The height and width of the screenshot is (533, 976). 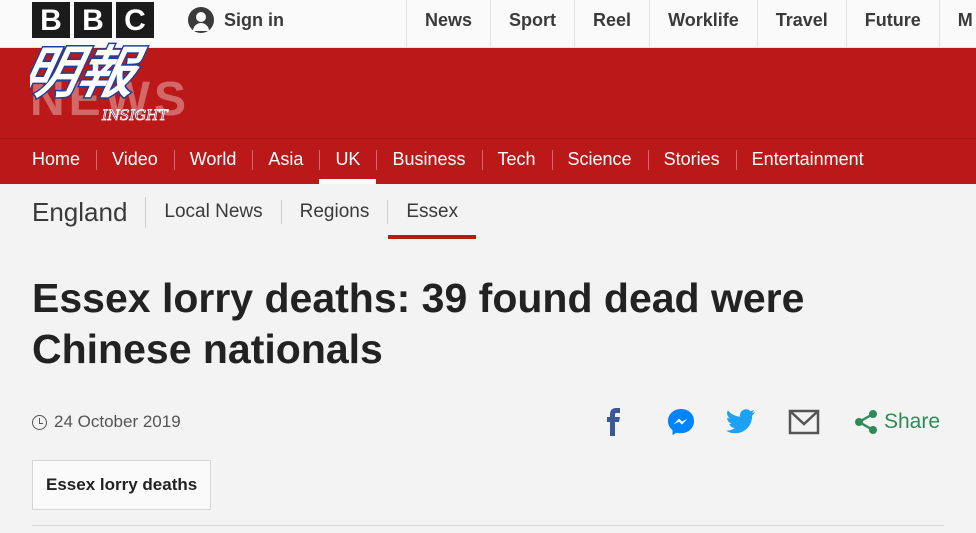 What do you see at coordinates (866, 422) in the screenshot?
I see `share-icon` at bounding box center [866, 422].